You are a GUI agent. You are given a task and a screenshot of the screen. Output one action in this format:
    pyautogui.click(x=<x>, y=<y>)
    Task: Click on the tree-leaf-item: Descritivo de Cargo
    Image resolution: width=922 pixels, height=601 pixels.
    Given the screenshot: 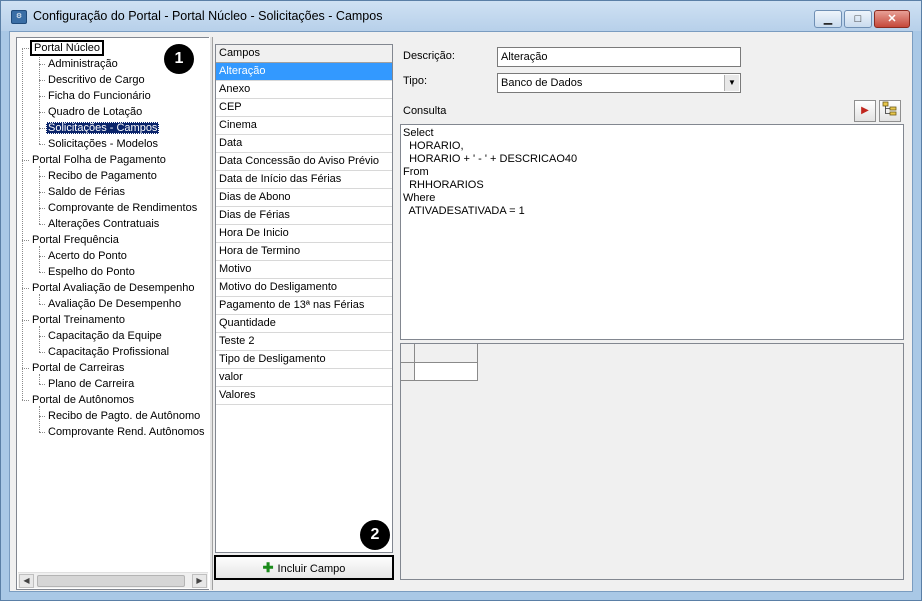 What is the action you would take?
    pyautogui.click(x=96, y=80)
    